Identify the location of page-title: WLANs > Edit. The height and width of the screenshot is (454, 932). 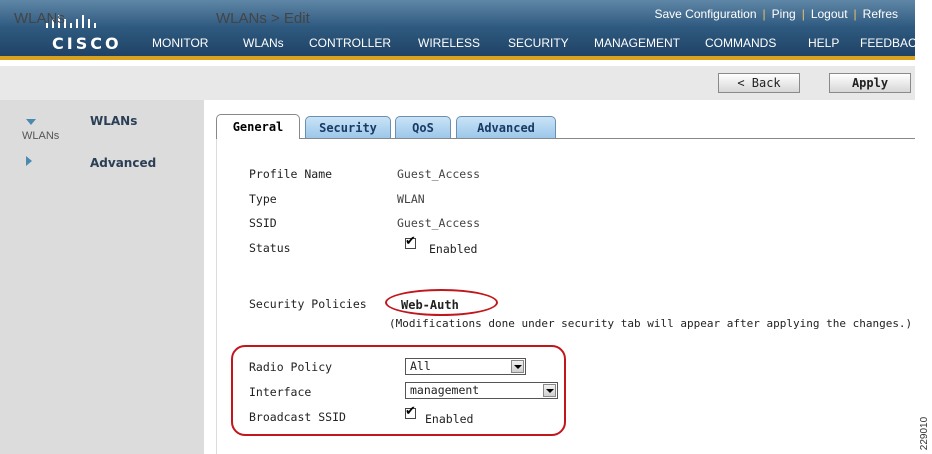
(263, 18).